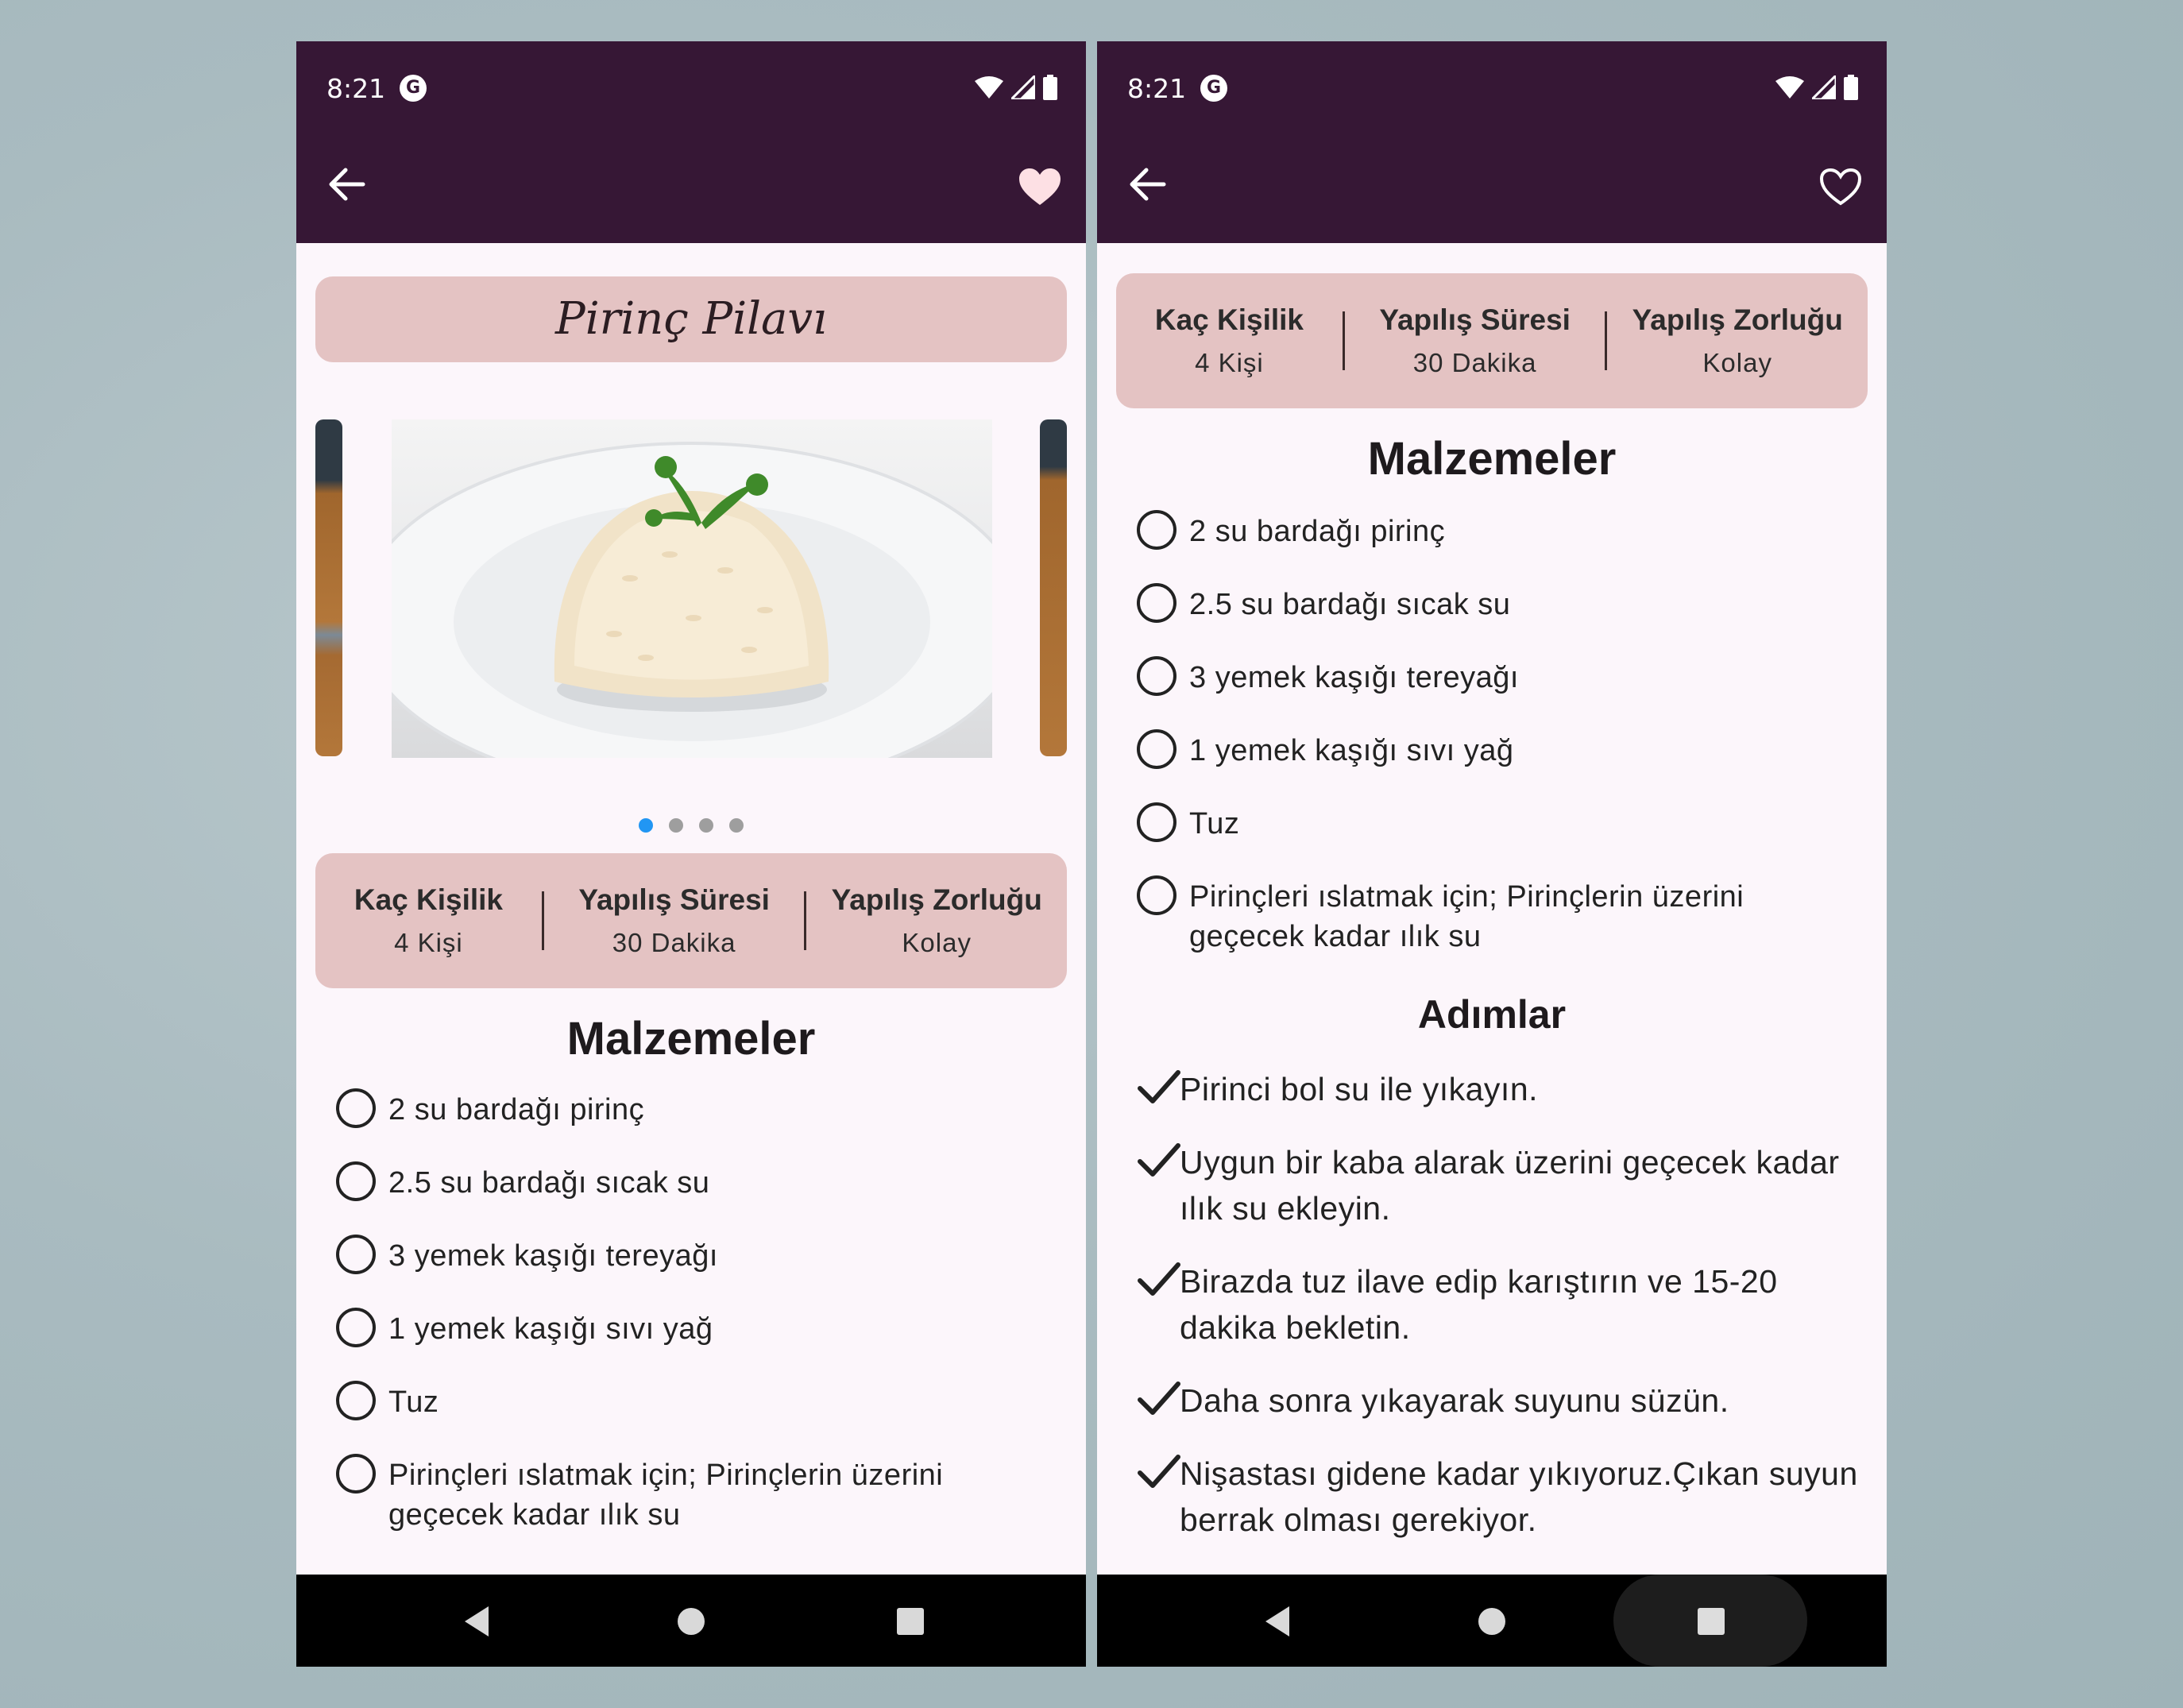 The width and height of the screenshot is (2183, 1708). I want to click on status-icons, so click(1816, 87).